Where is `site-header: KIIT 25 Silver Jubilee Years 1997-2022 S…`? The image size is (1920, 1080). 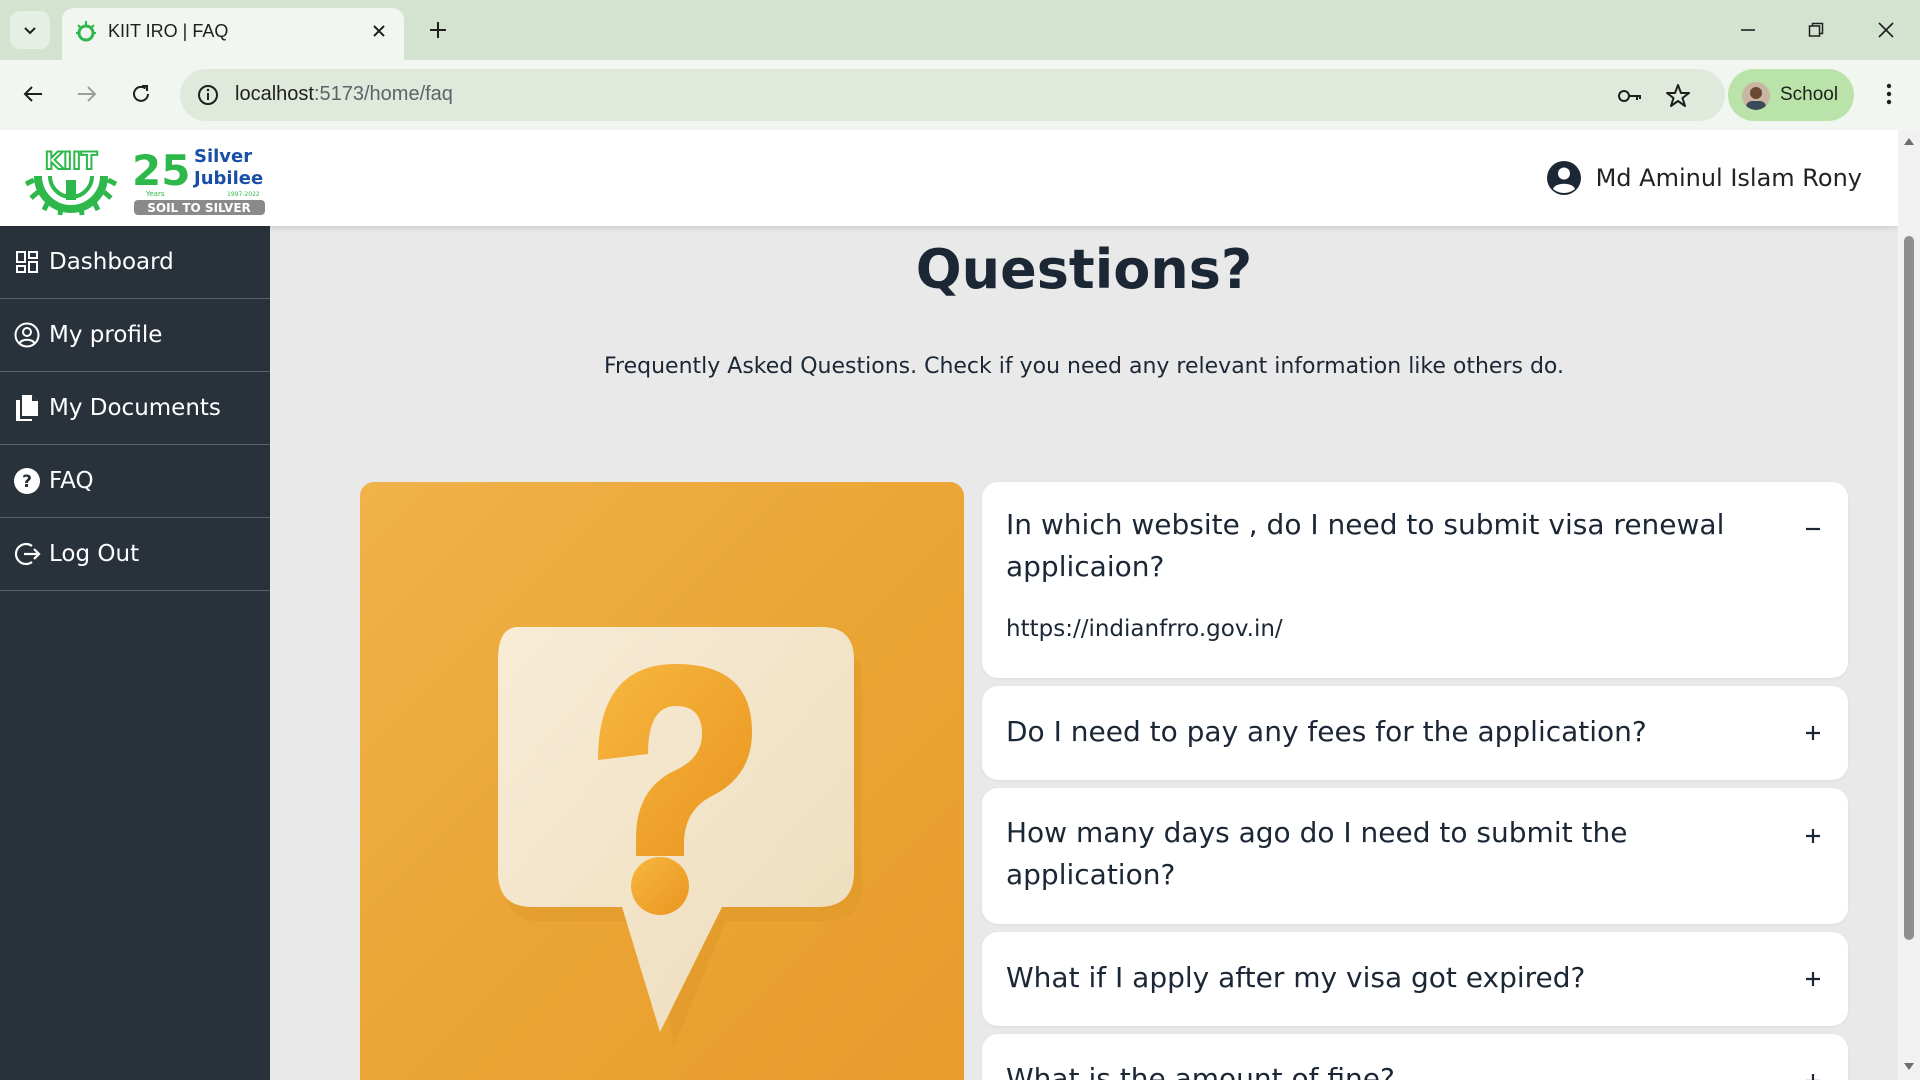
site-header: KIIT 25 Silver Jubilee Years 1997-2022 S… is located at coordinates (949, 178).